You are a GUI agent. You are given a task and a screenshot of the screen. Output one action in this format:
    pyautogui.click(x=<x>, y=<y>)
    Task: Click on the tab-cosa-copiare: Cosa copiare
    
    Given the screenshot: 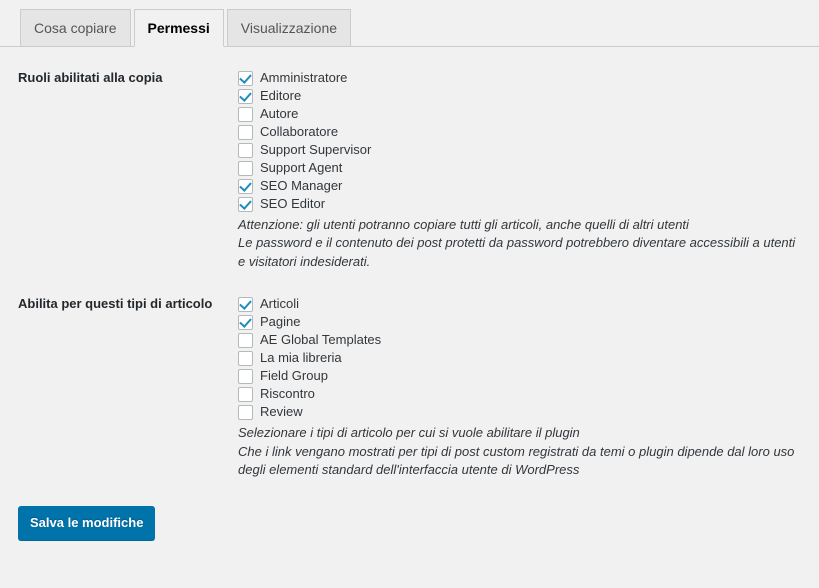 What is the action you would take?
    pyautogui.click(x=75, y=28)
    